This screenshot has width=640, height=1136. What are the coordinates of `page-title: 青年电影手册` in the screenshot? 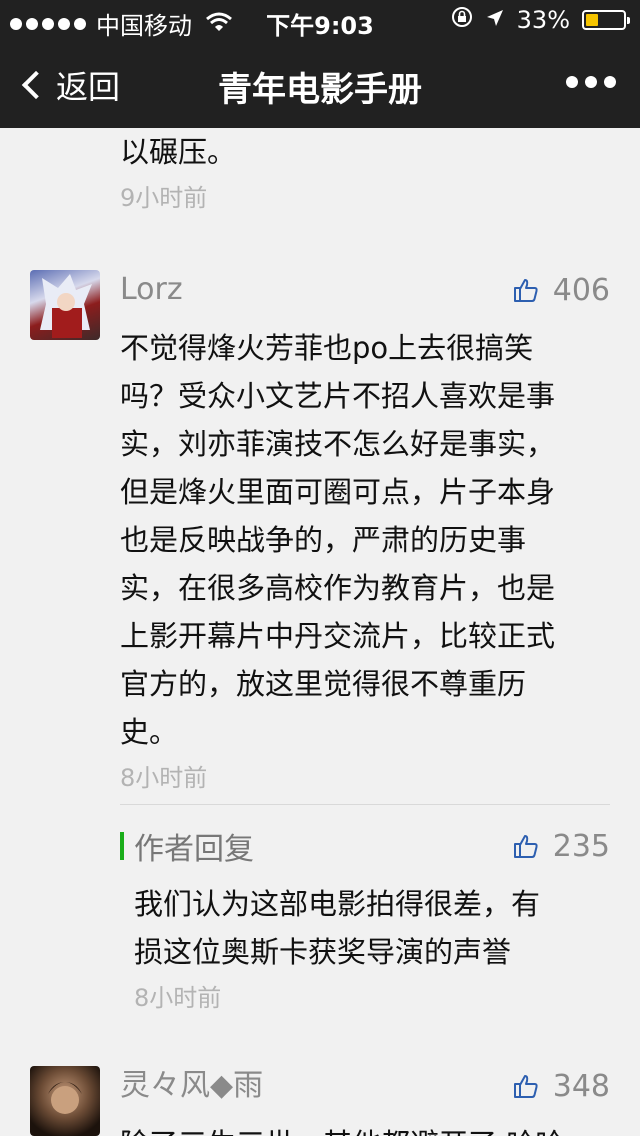 It's located at (320, 90).